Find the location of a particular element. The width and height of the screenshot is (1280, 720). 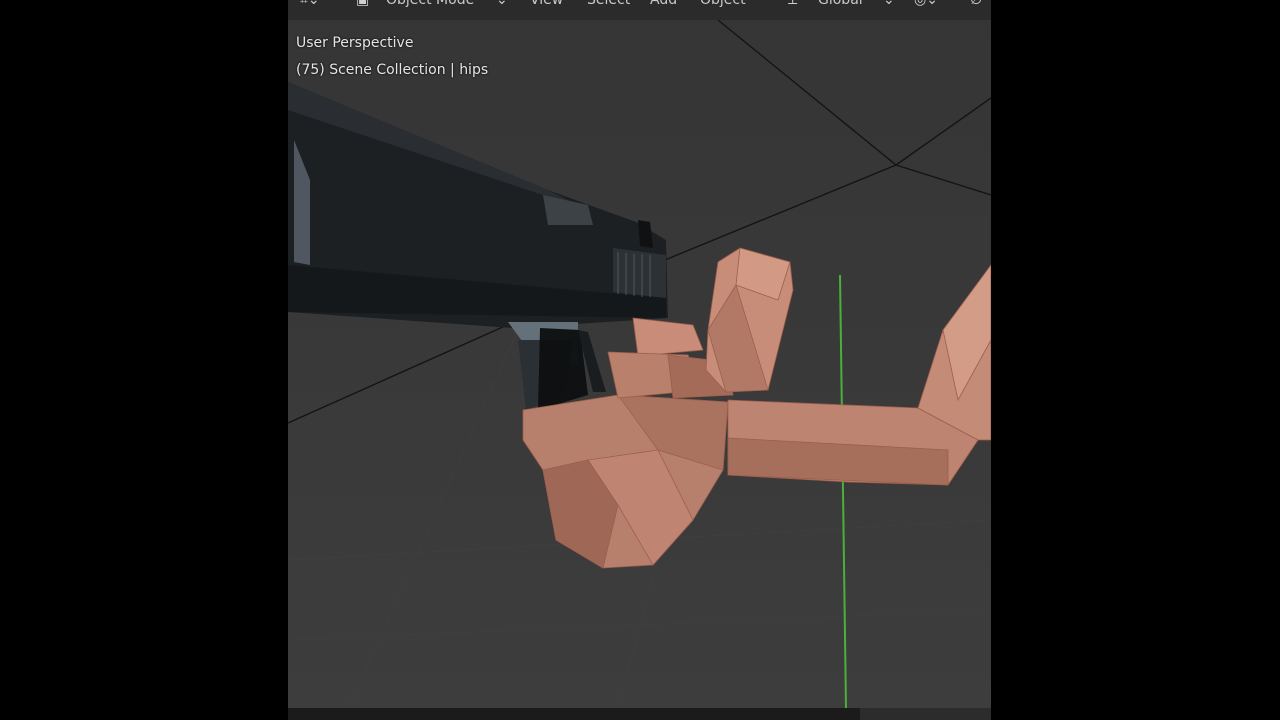

transform-grid-icon: ⌗⌄ is located at coordinates (310, 4).